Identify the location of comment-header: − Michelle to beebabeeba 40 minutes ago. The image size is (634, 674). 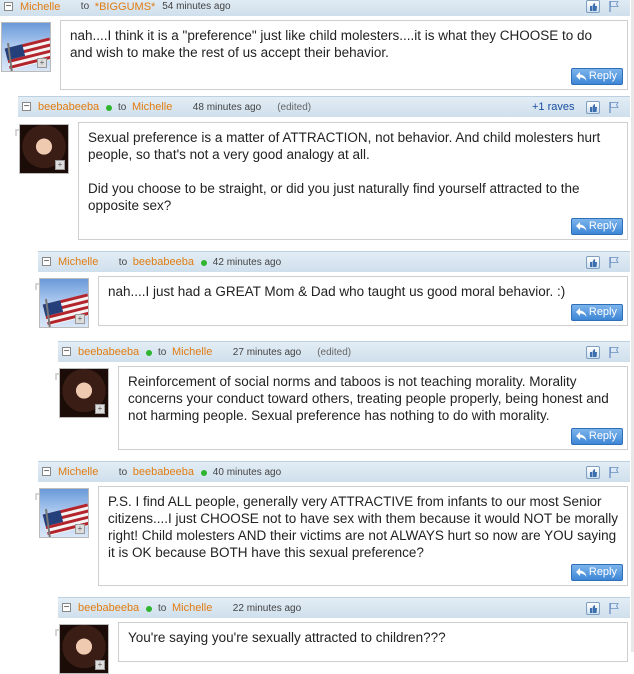
(334, 471).